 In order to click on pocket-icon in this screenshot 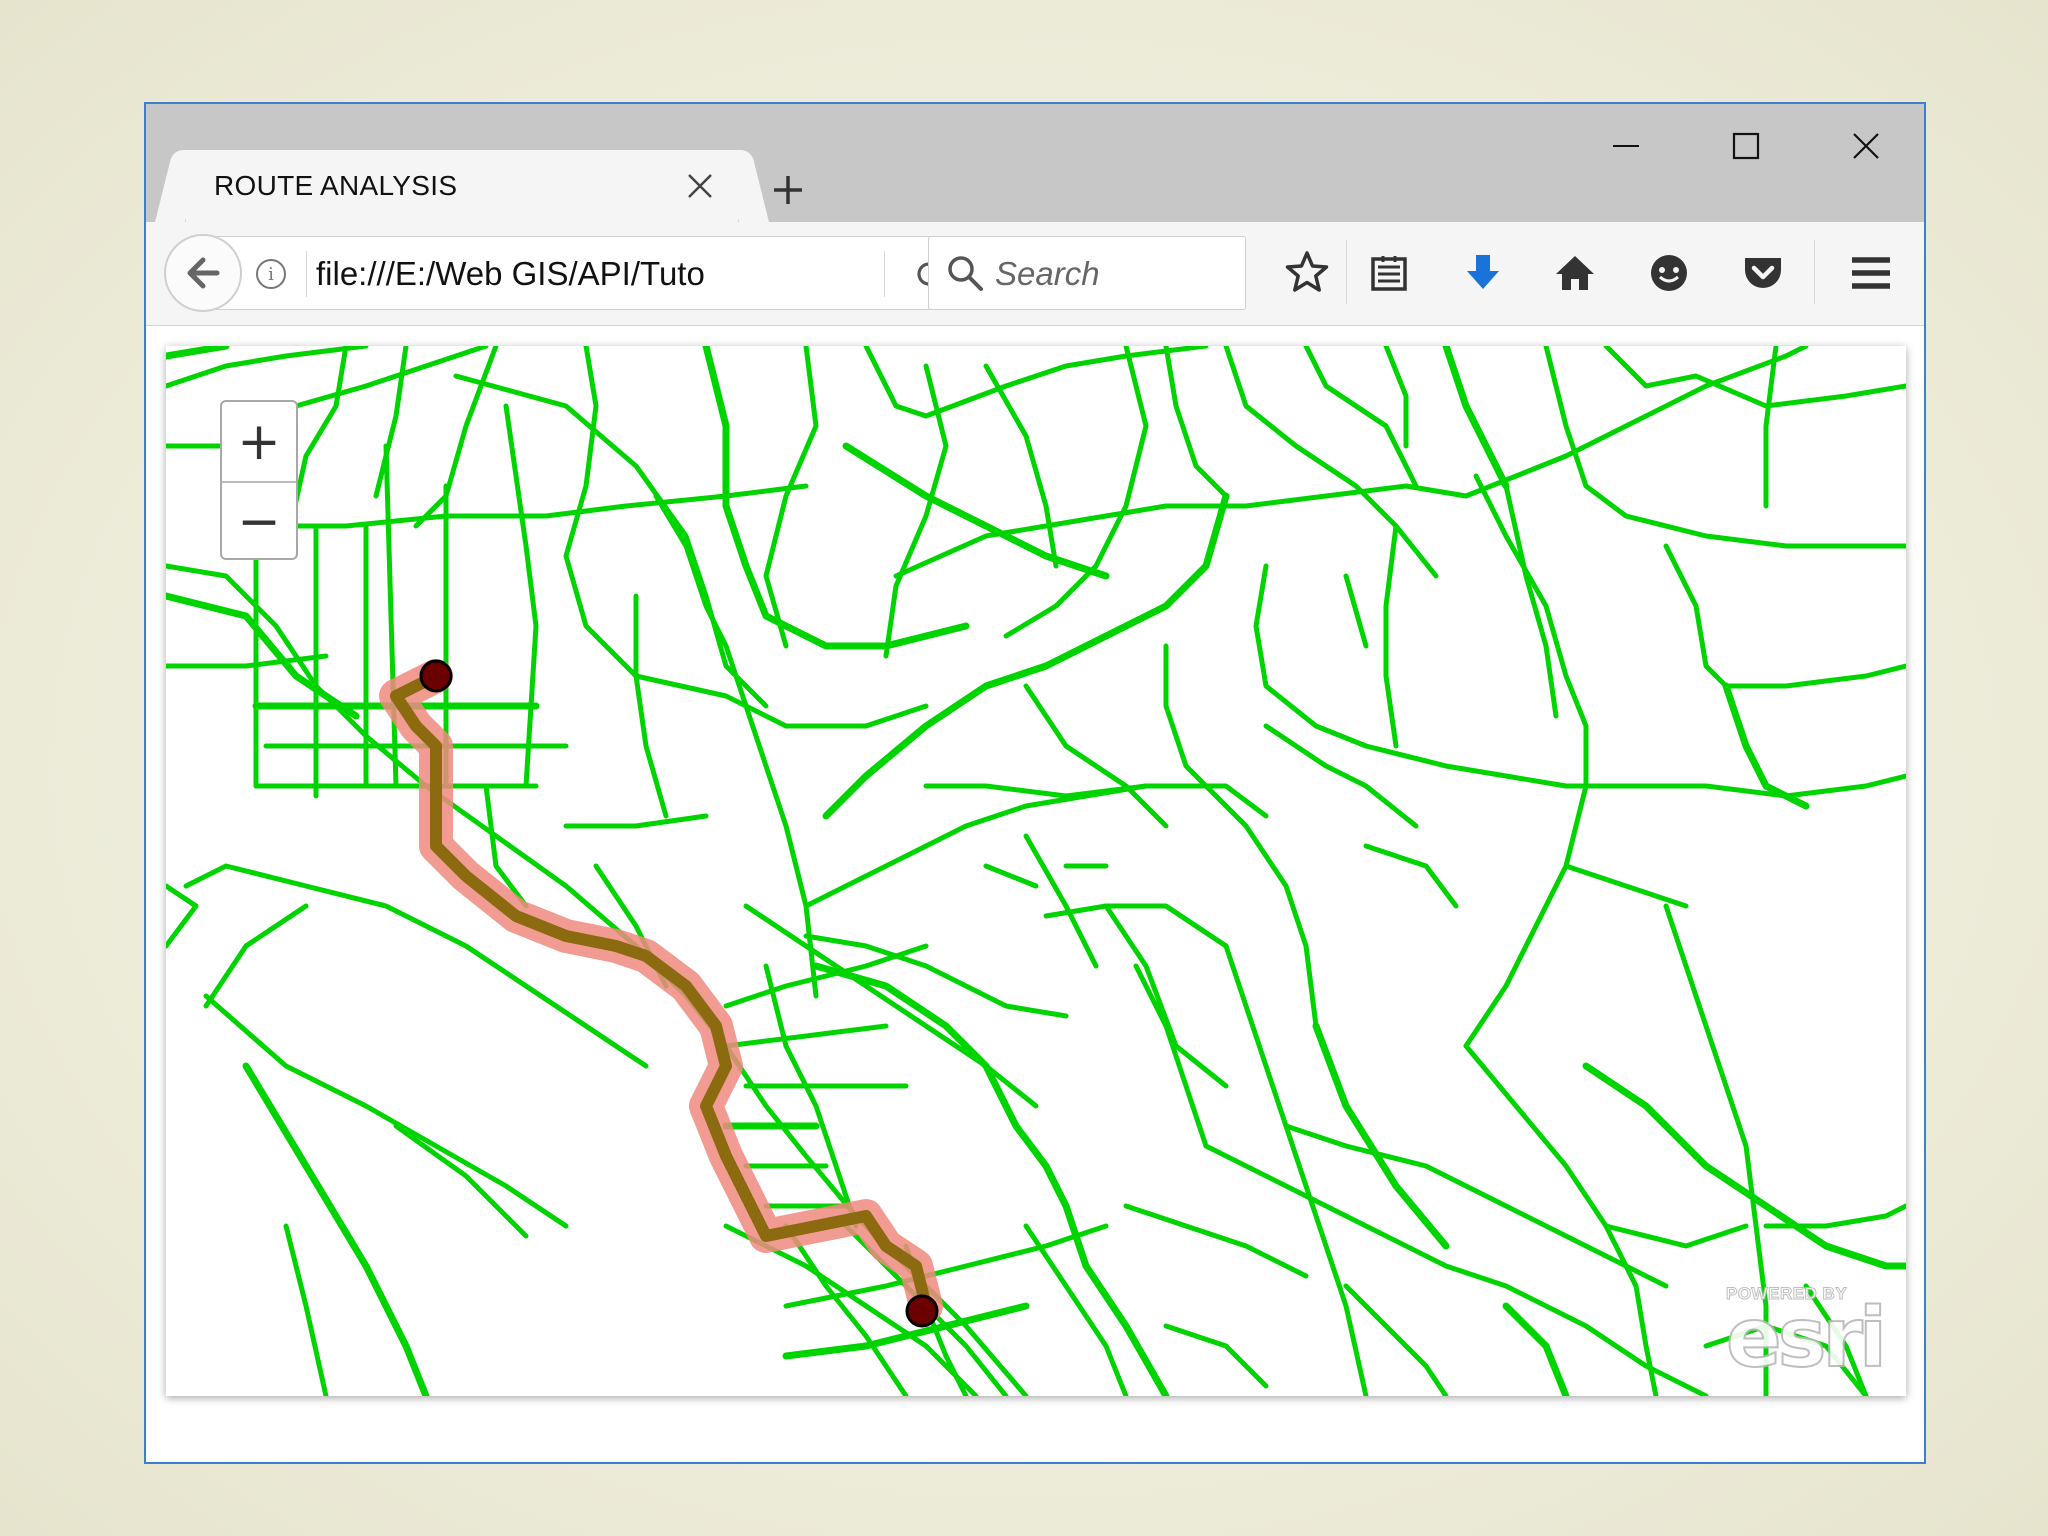, I will do `click(1763, 273)`.